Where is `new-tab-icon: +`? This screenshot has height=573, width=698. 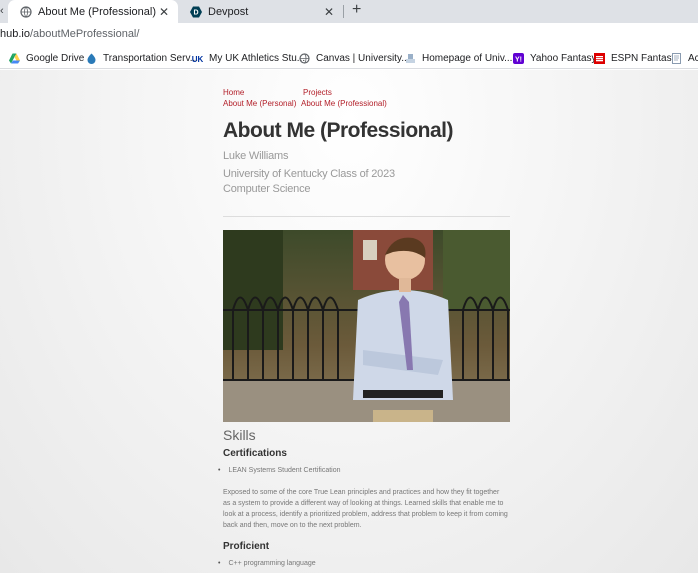
new-tab-icon: + is located at coordinates (356, 10).